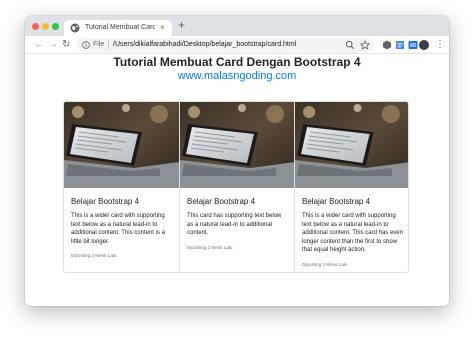  What do you see at coordinates (108, 45) in the screenshot?
I see `omnibox-divider` at bounding box center [108, 45].